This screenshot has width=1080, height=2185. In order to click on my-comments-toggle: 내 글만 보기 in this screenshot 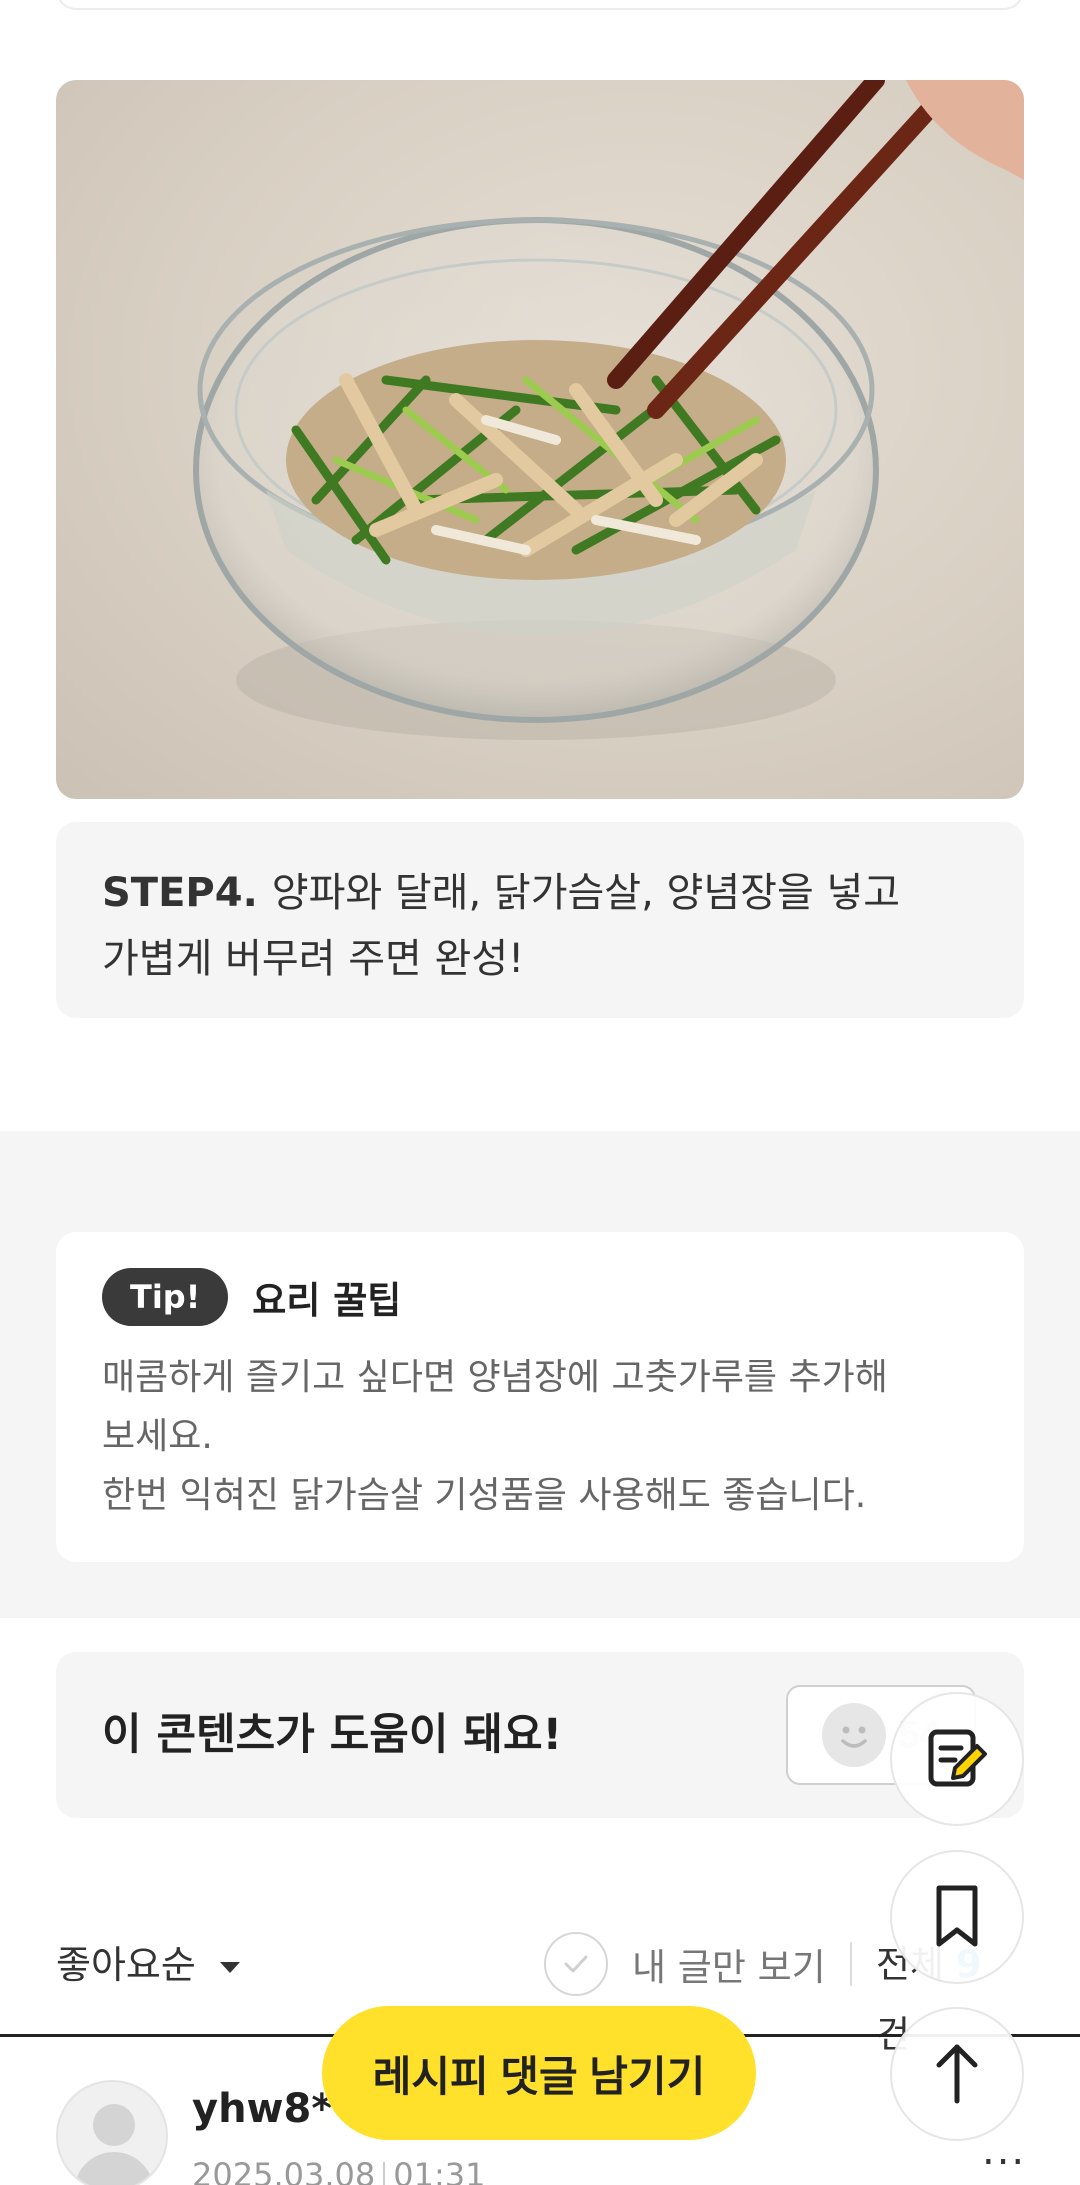, I will do `click(685, 1964)`.